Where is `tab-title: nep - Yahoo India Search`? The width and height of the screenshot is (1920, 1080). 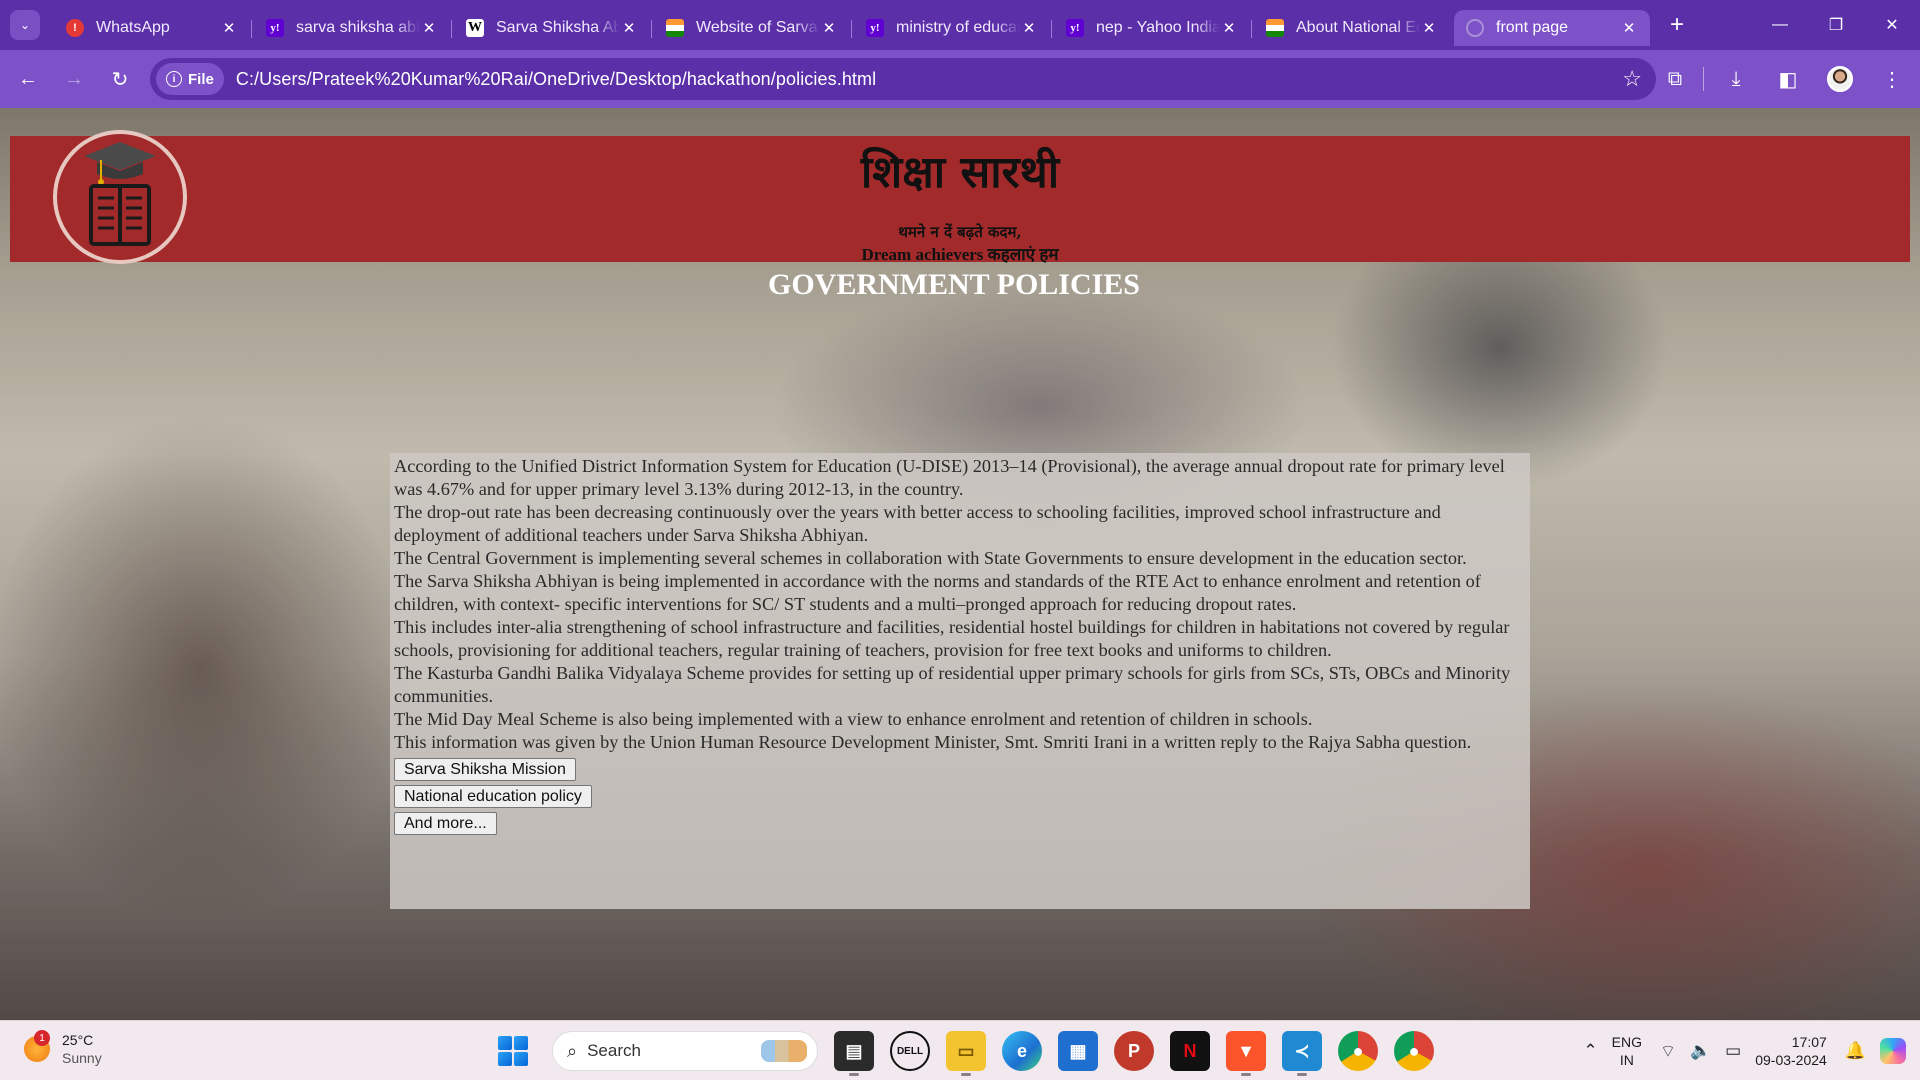 tab-title: nep - Yahoo India Search is located at coordinates (1158, 27).